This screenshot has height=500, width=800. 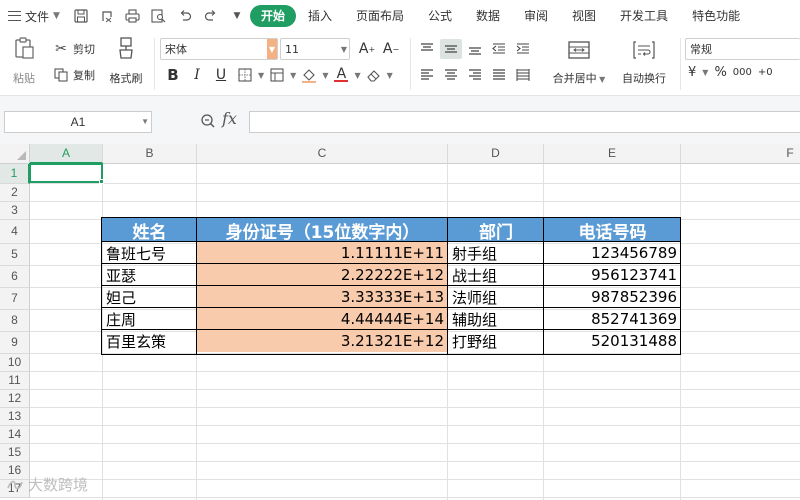 I want to click on row-header: 4, so click(x=15, y=232).